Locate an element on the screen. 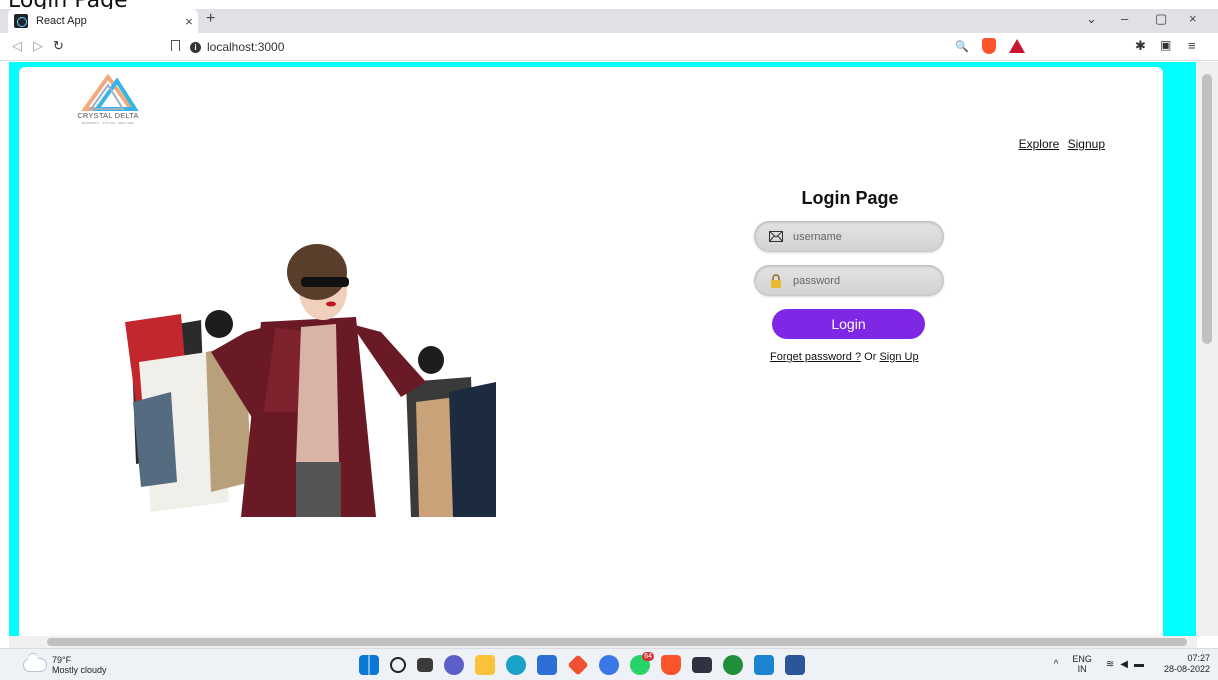  weather-temp: 79°F is located at coordinates (62, 660).